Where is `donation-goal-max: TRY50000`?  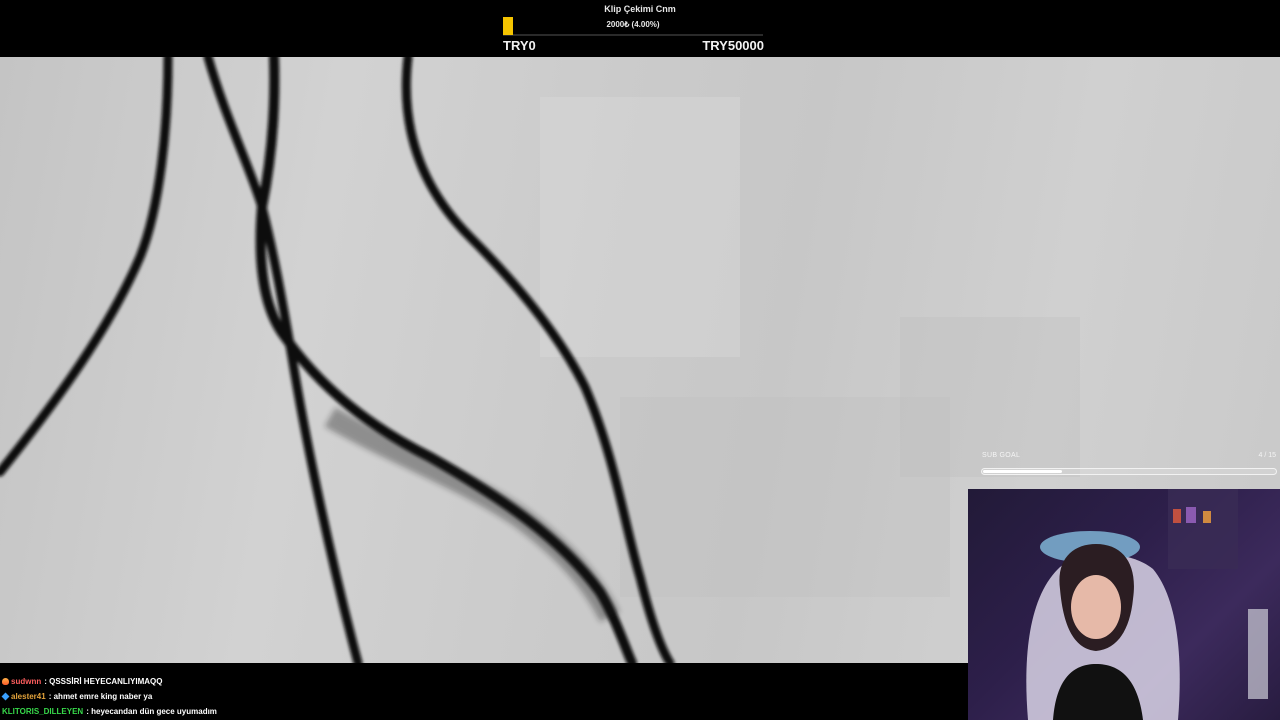 donation-goal-max: TRY50000 is located at coordinates (733, 45).